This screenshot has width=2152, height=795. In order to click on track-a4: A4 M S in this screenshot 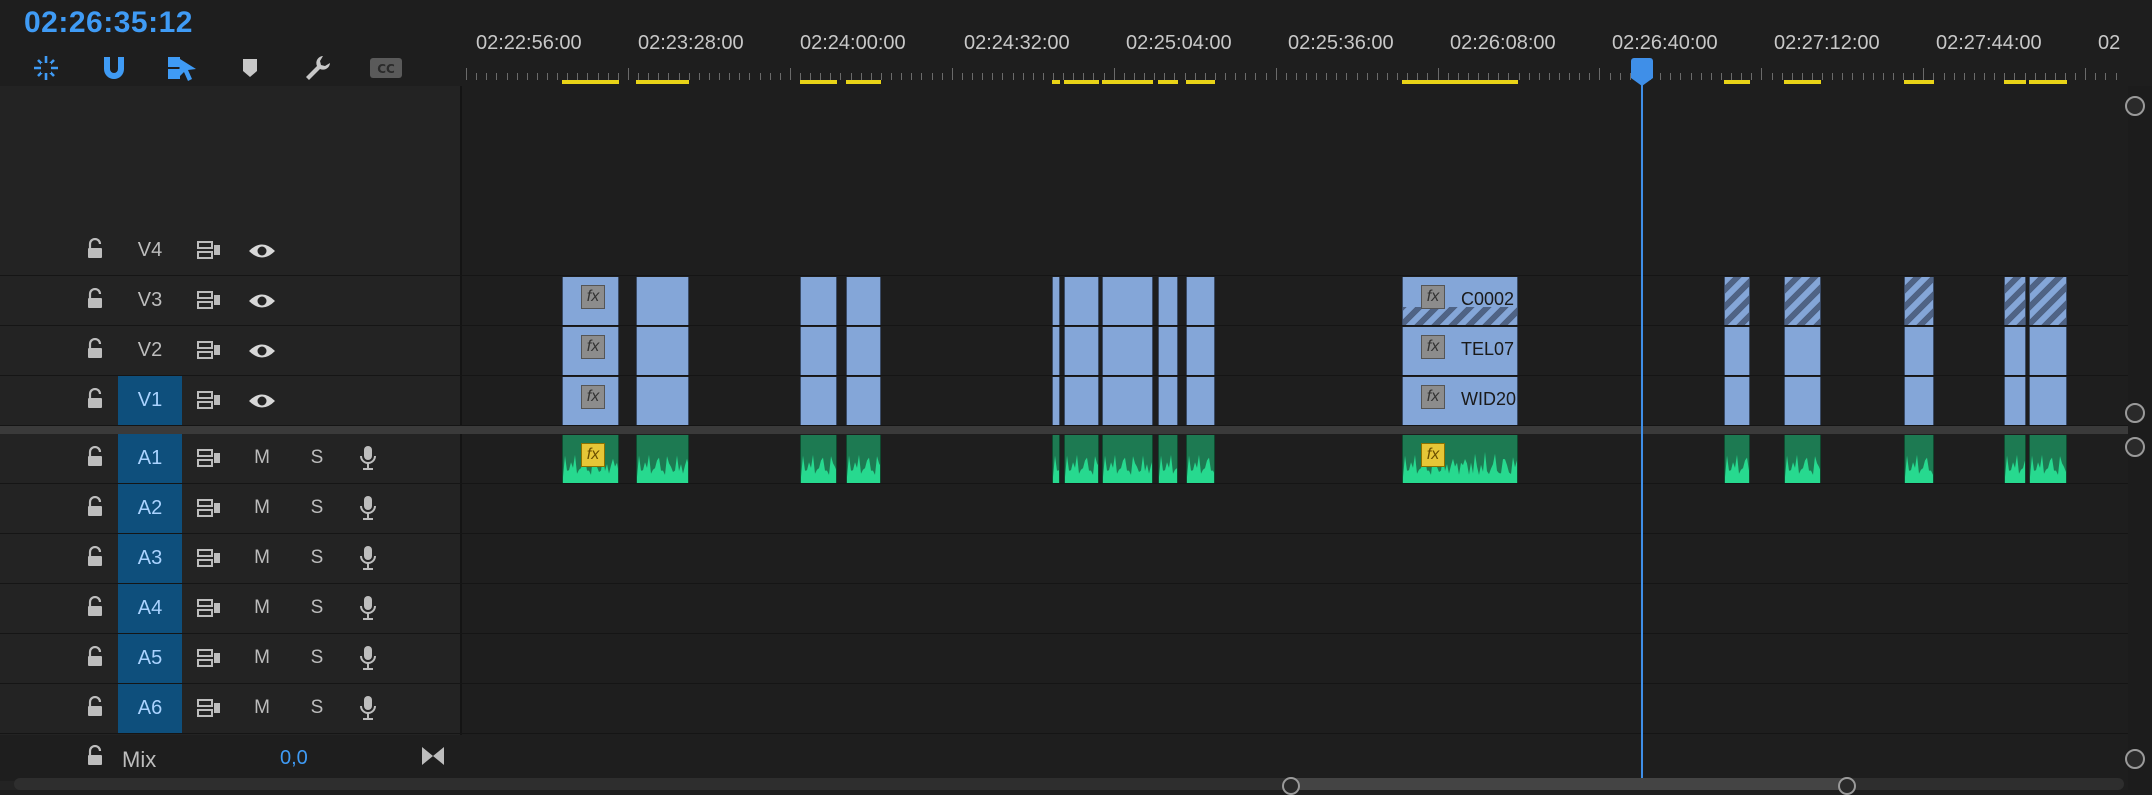, I will do `click(1064, 609)`.